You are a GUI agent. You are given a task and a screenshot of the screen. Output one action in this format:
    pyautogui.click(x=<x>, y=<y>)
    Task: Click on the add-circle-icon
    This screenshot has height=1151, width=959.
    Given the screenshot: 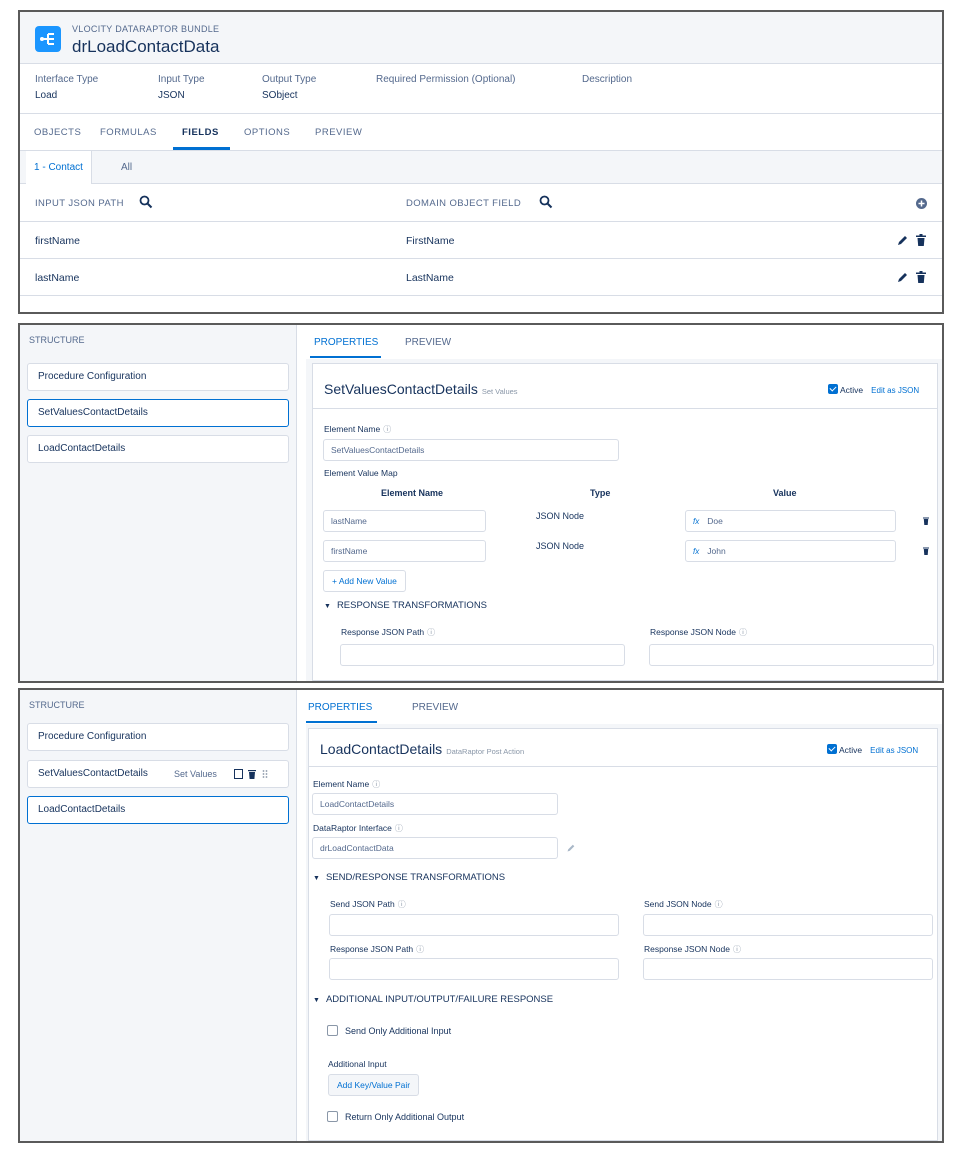 What is the action you would take?
    pyautogui.click(x=921, y=203)
    